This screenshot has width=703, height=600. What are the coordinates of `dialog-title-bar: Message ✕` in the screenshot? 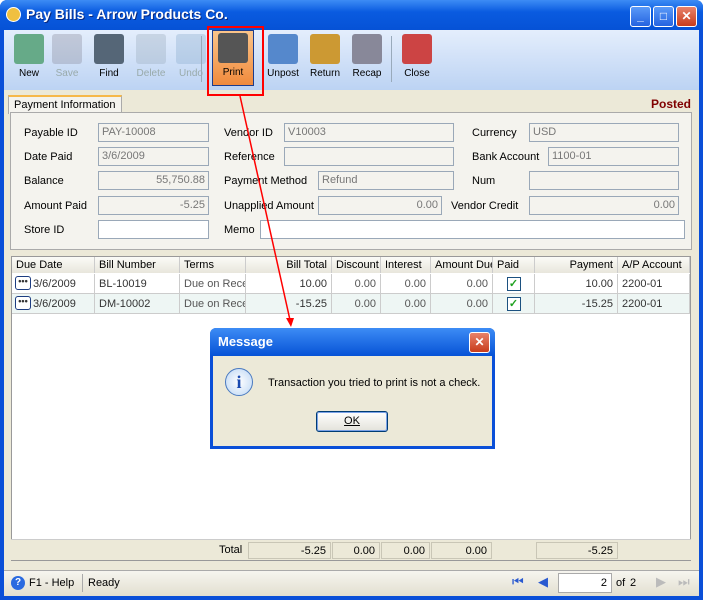 It's located at (352, 342).